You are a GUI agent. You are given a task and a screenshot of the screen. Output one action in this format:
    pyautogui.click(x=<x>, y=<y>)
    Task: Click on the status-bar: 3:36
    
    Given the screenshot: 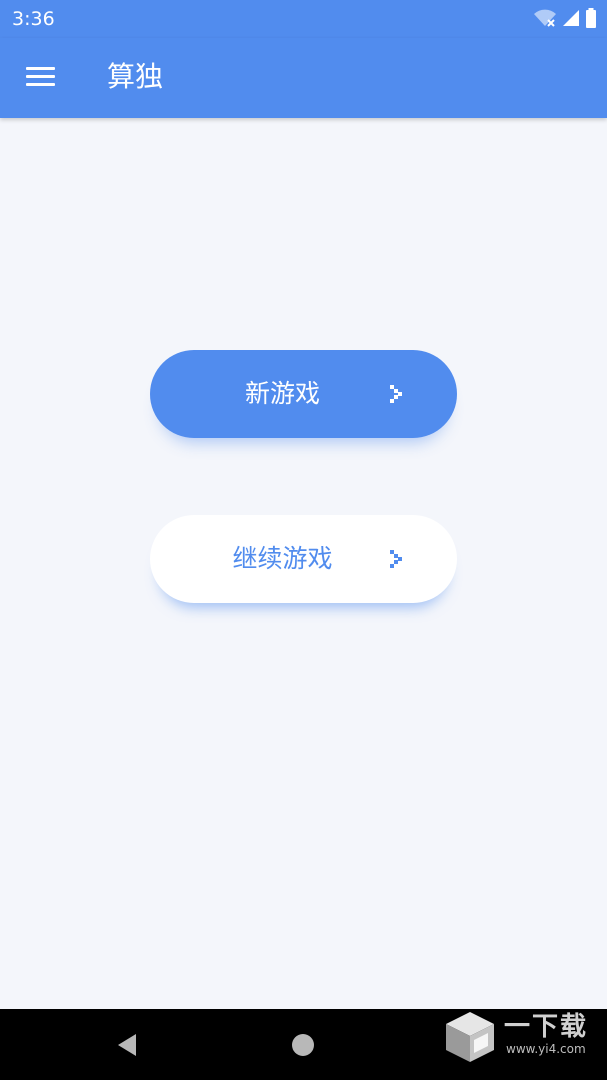 What is the action you would take?
    pyautogui.click(x=303, y=19)
    